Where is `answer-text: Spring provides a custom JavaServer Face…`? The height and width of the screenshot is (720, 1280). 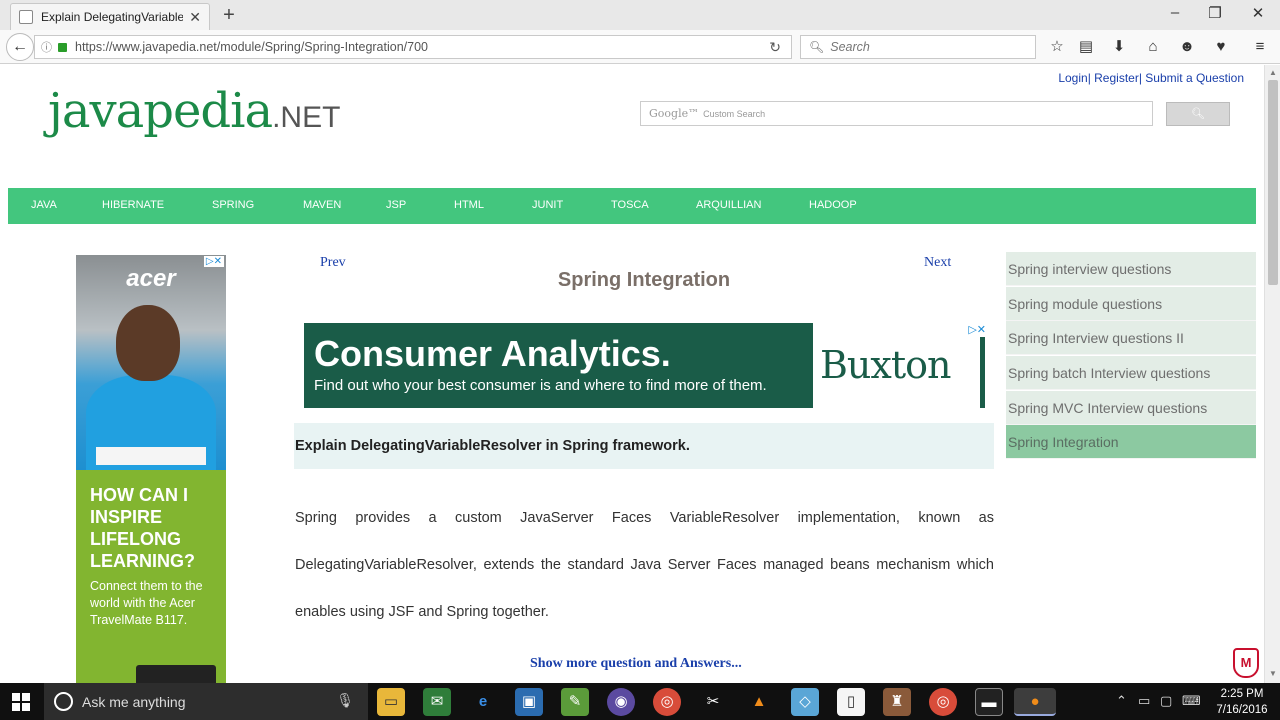
answer-text: Spring provides a custom JavaServer Face… is located at coordinates (644, 565).